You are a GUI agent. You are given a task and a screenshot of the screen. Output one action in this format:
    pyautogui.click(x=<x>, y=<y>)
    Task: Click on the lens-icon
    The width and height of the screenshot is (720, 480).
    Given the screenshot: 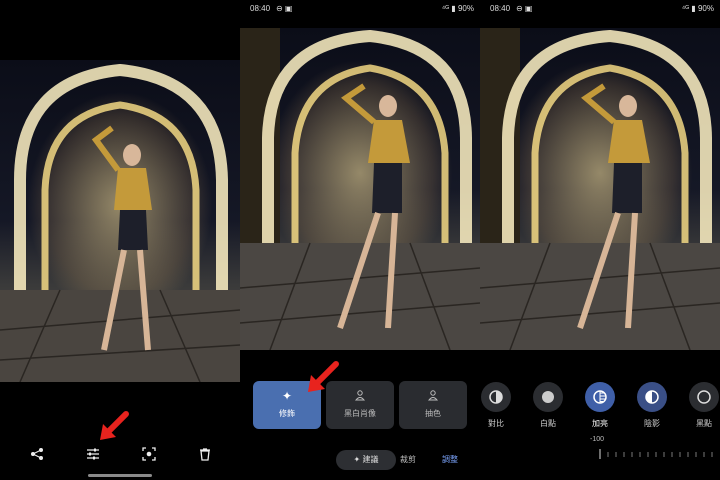 What is the action you would take?
    pyautogui.click(x=149, y=456)
    